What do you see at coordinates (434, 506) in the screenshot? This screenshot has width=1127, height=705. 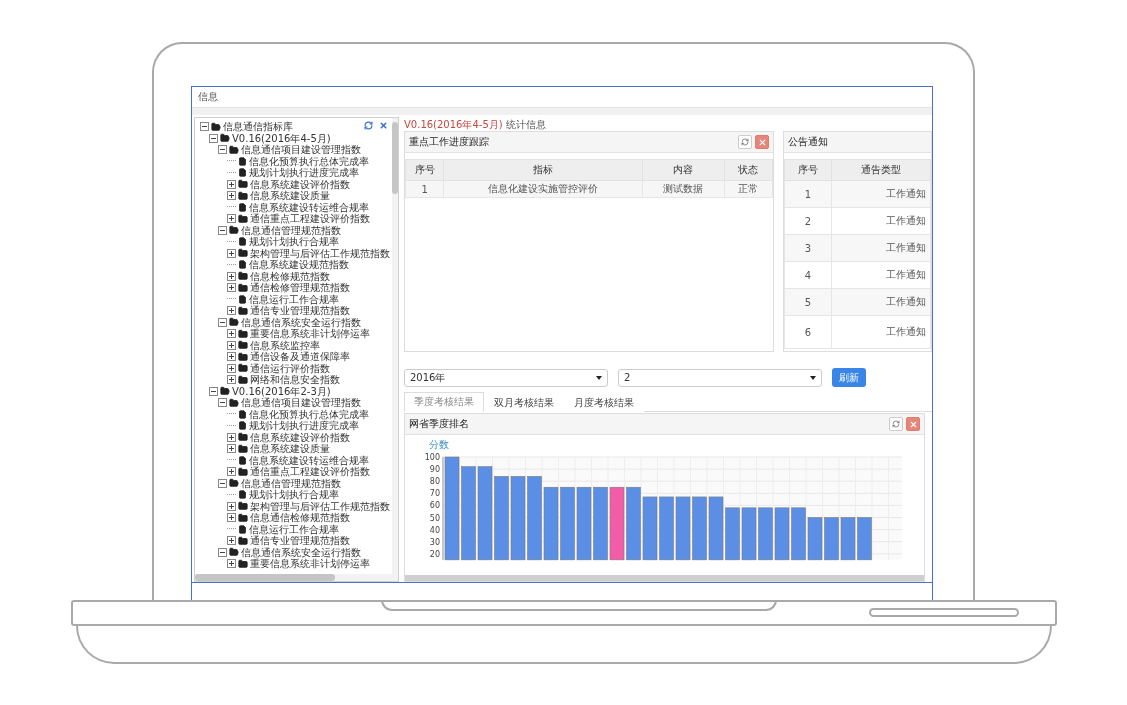 I see `tick-label: 60` at bounding box center [434, 506].